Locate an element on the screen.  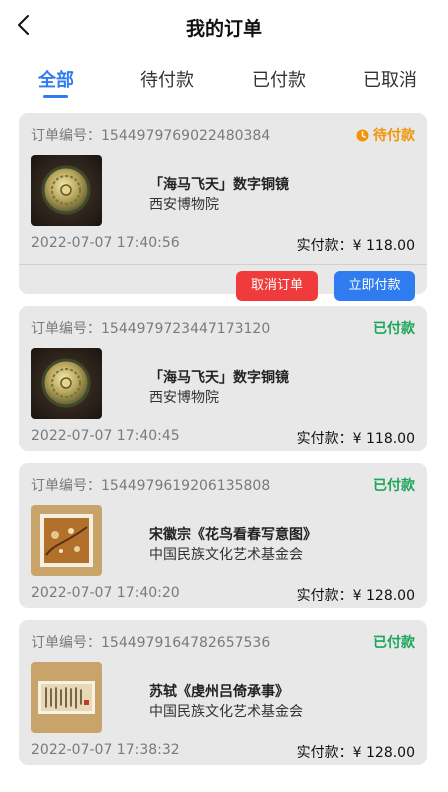
order-number-value: 1544979164782657536 is located at coordinates (186, 643).